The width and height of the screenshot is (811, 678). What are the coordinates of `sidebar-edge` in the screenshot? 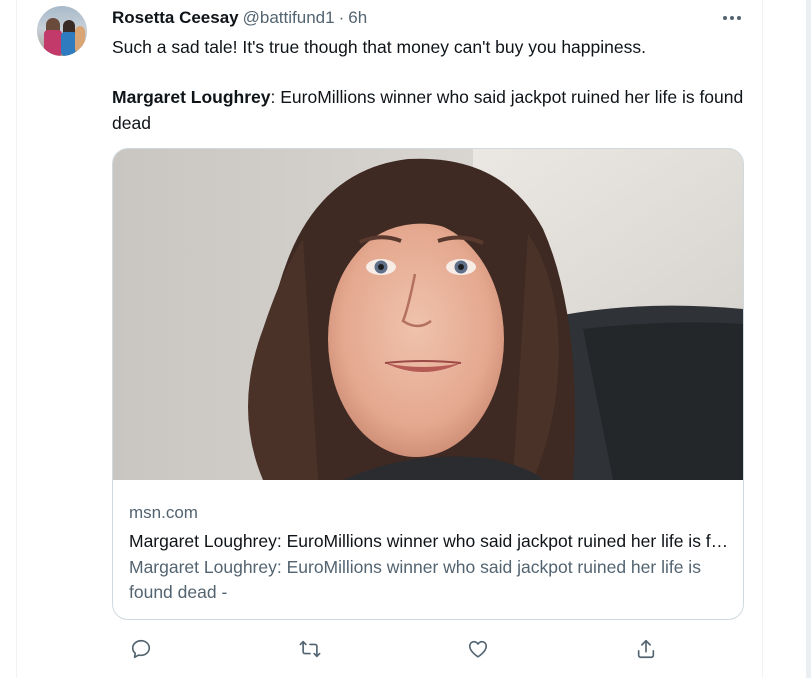 It's located at (808, 339).